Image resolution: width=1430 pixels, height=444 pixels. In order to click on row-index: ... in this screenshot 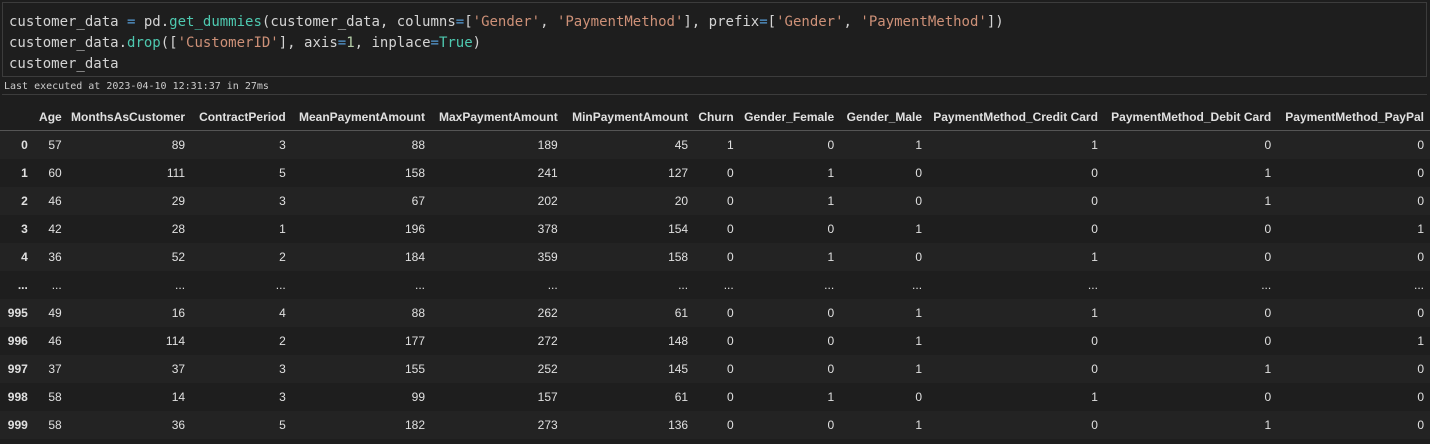, I will do `click(22, 285)`.